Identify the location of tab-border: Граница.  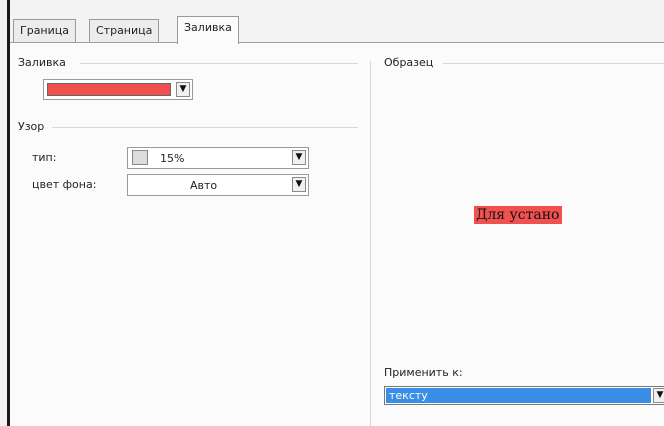
(45, 30).